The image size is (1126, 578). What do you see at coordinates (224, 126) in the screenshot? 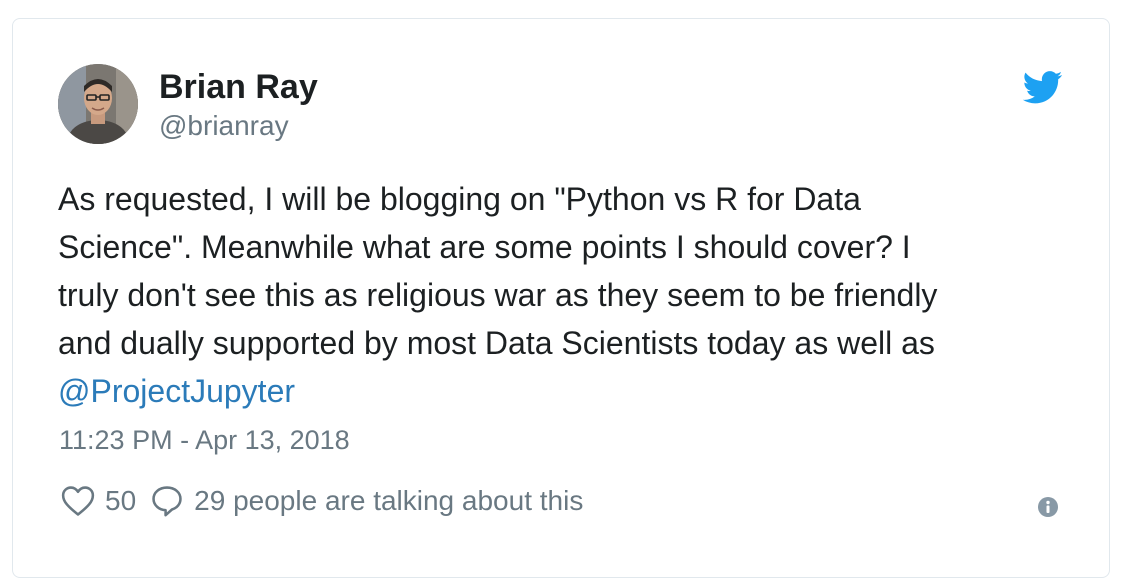
I see `user-handle: @brianray` at bounding box center [224, 126].